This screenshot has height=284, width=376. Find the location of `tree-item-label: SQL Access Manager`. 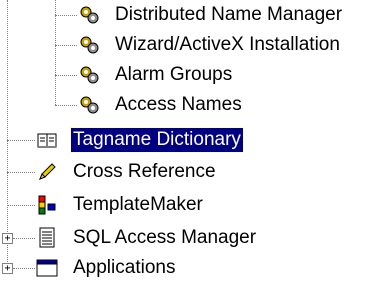

tree-item-label: SQL Access Manager is located at coordinates (165, 237).